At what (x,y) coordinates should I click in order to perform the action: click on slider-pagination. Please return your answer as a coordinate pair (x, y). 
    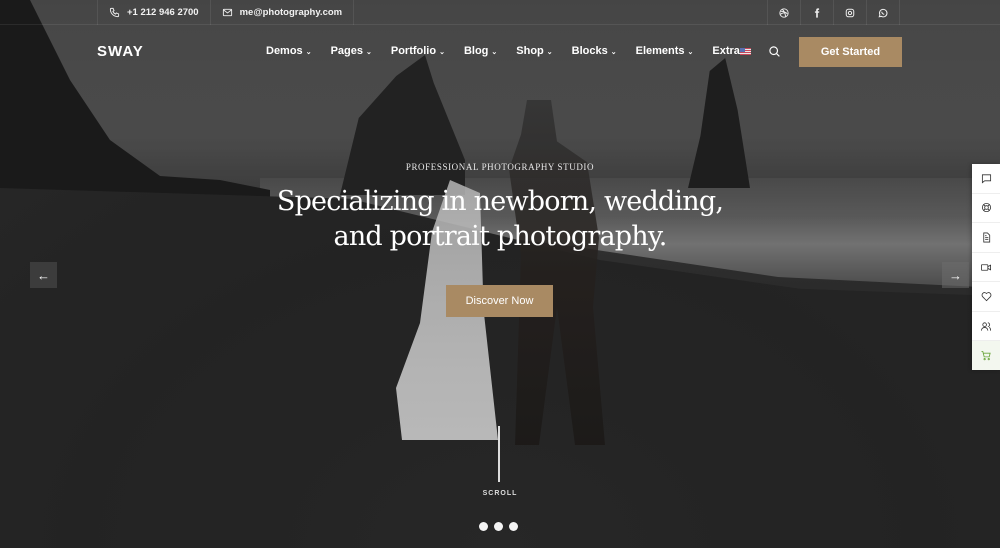
    Looking at the image, I should click on (498, 526).